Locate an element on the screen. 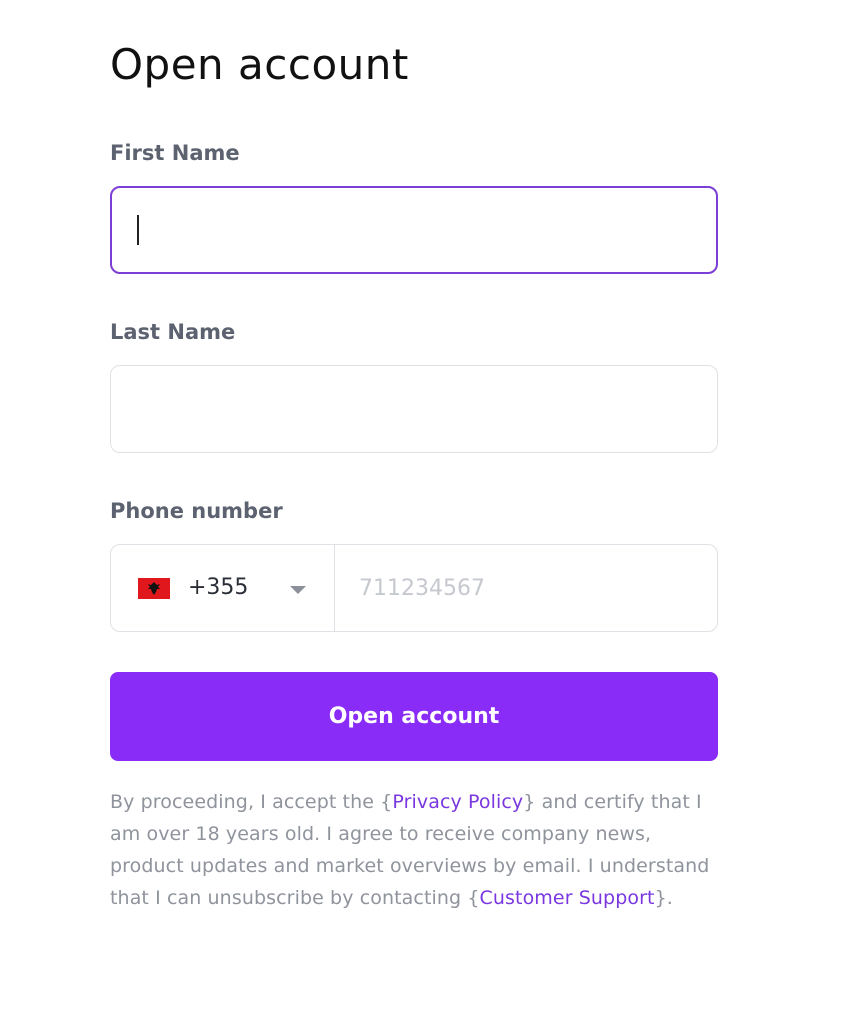  phone-number-field: +355 is located at coordinates (414, 588).